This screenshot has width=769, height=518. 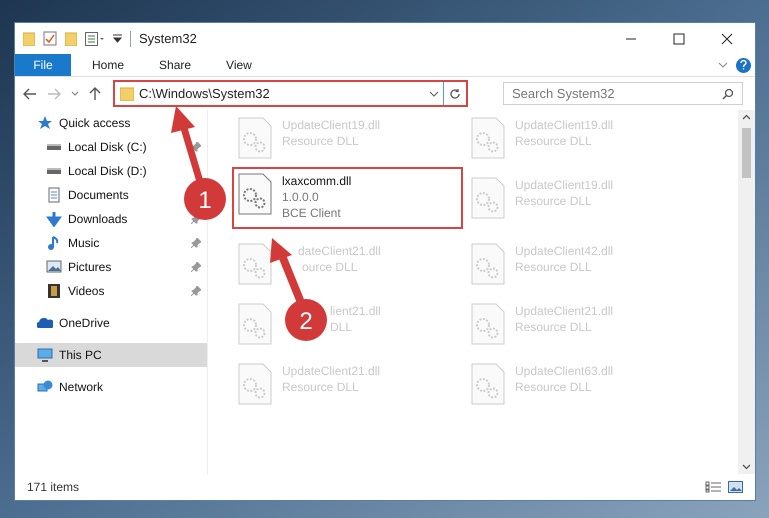 I want to click on close-icon, so click(x=727, y=38).